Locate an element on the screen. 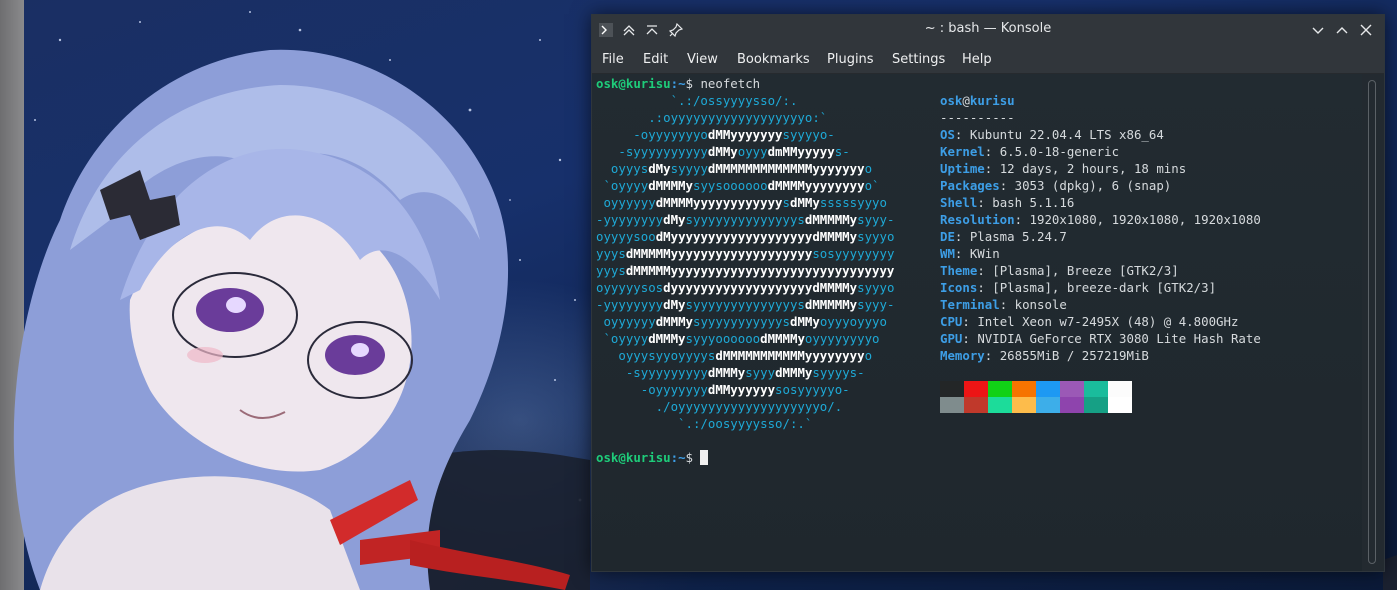 Image resolution: width=1397 pixels, height=590 pixels. ascii-logo-line: oyyyysoodMyyyyyyyyyyyyyyyyyyydMMMMysyyyo is located at coordinates (745, 236).